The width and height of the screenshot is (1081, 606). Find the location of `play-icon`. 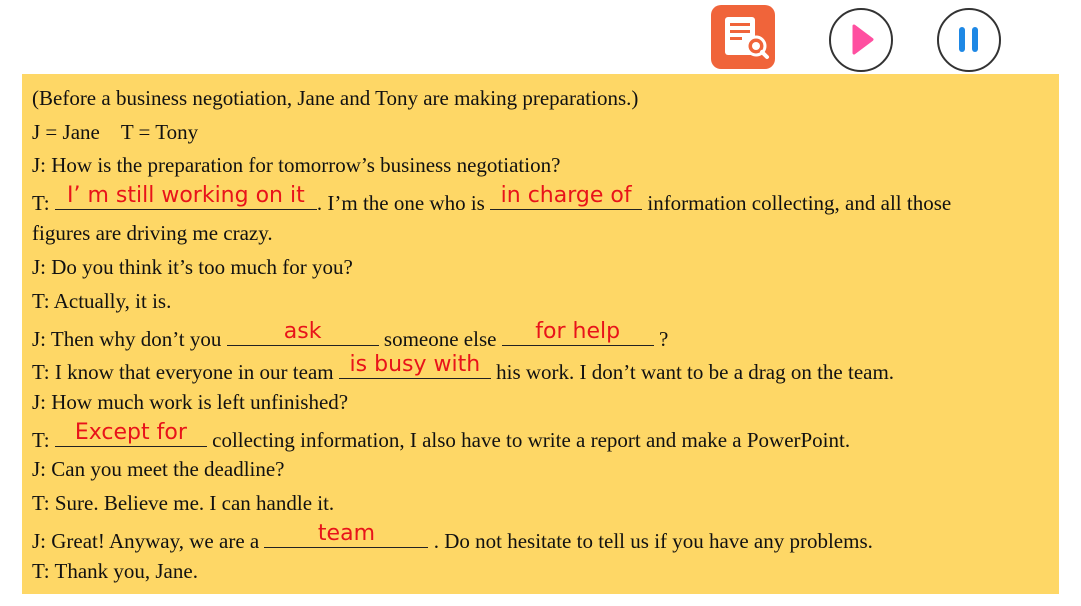

play-icon is located at coordinates (863, 39).